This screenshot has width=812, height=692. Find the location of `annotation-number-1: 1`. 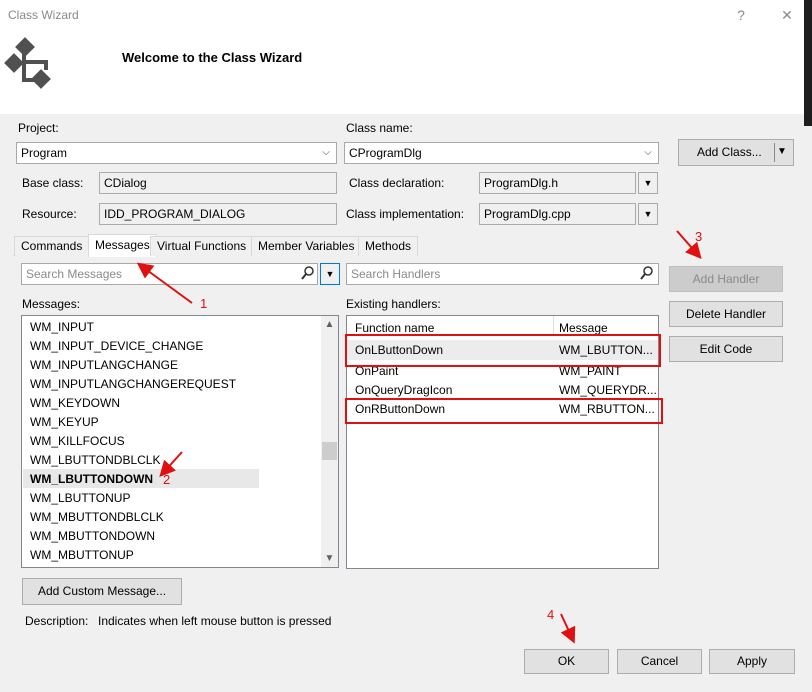

annotation-number-1: 1 is located at coordinates (204, 303).